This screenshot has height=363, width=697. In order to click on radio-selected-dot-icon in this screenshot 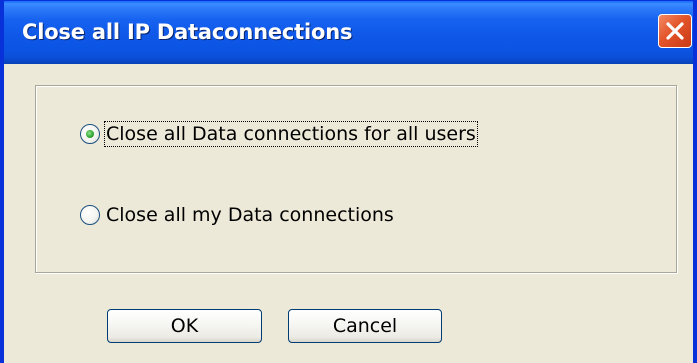, I will do `click(90, 134)`.